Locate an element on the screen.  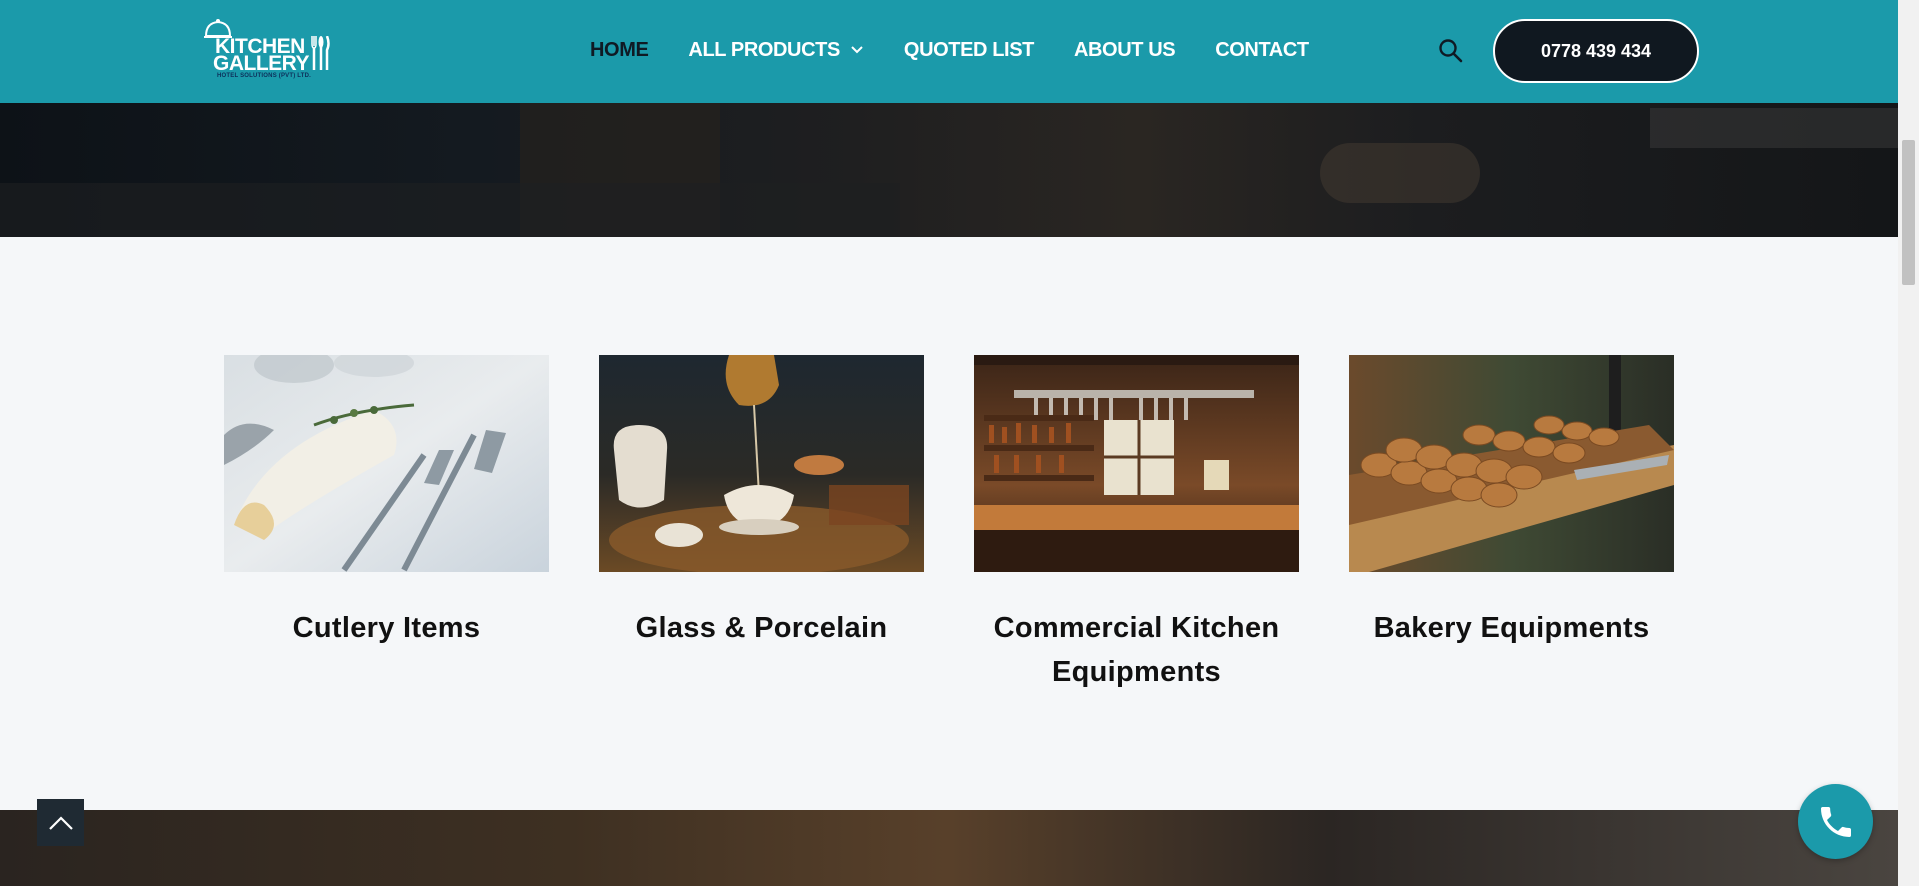
nav-quoted-list: QUOTED LIST is located at coordinates (969, 50).